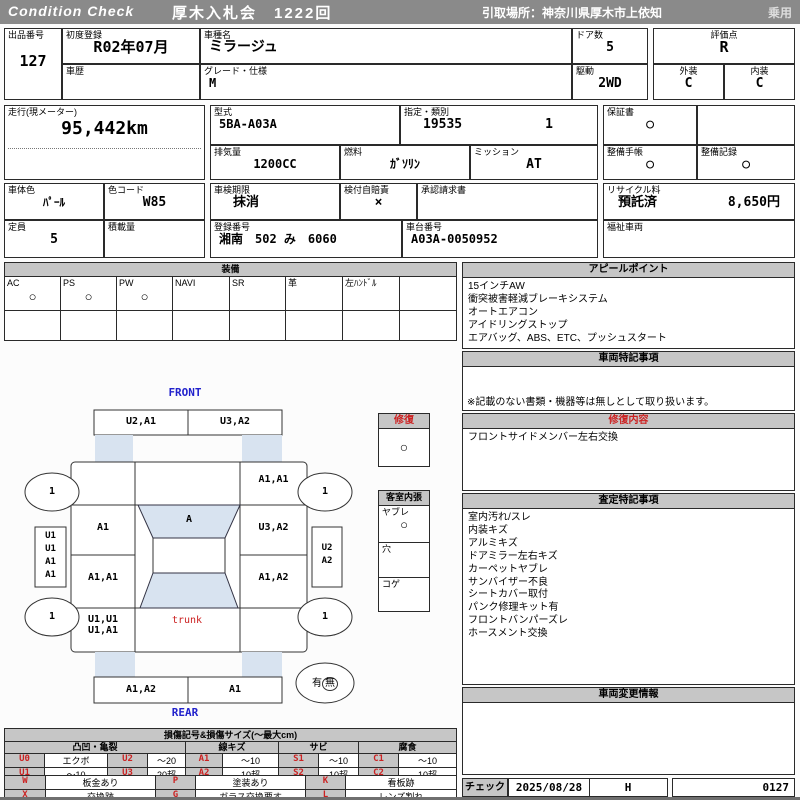  I want to click on equip-cell-lhd: 左ﾊﾝﾄﾞﾙ, so click(371, 293).